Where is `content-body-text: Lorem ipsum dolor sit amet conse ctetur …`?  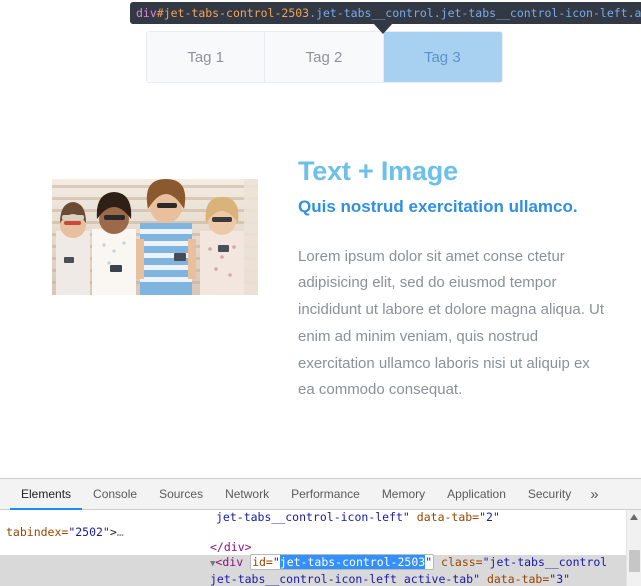 content-body-text: Lorem ipsum dolor sit amet conse ctetur … is located at coordinates (451, 323).